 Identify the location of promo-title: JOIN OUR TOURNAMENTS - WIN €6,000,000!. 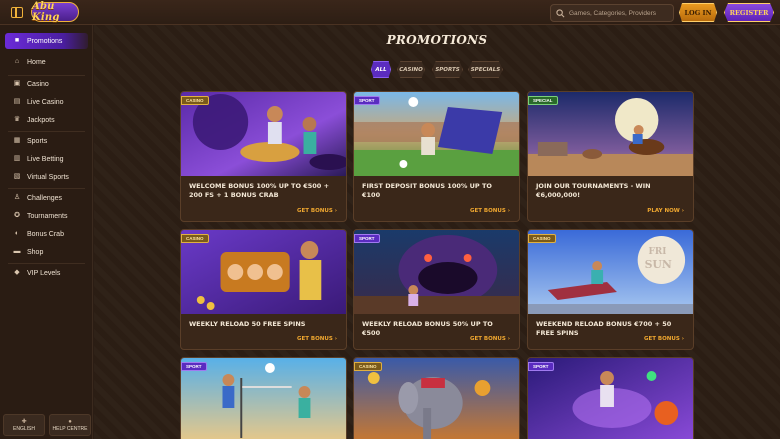
(593, 190).